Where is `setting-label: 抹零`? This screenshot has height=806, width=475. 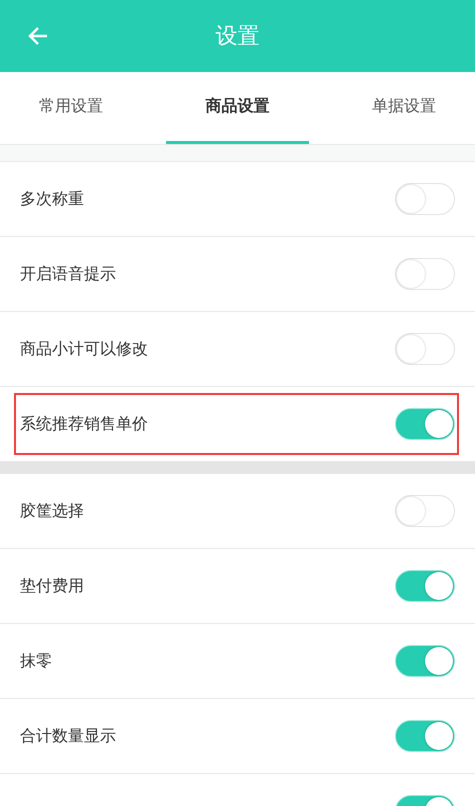 setting-label: 抹零 is located at coordinates (36, 661).